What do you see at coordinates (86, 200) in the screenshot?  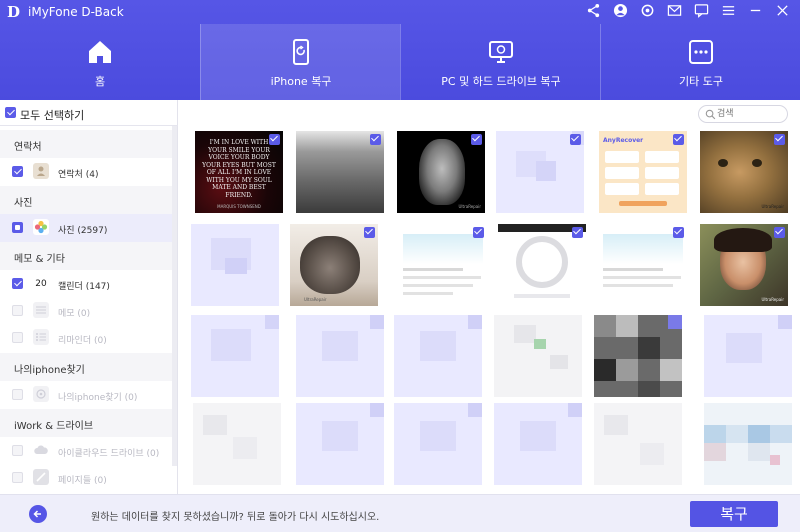 I see `category-photos: 사진` at bounding box center [86, 200].